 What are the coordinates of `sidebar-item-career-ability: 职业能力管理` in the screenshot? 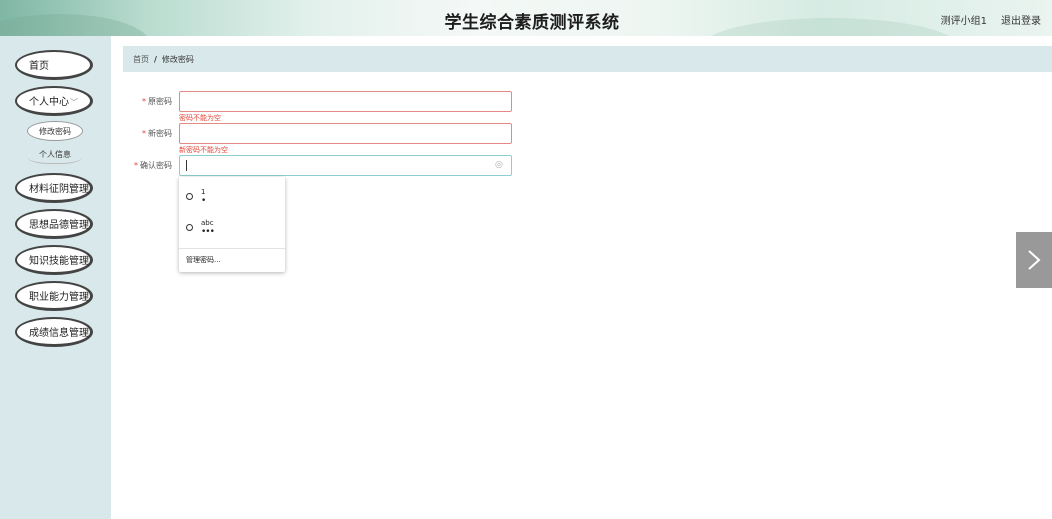 It's located at (54, 296).